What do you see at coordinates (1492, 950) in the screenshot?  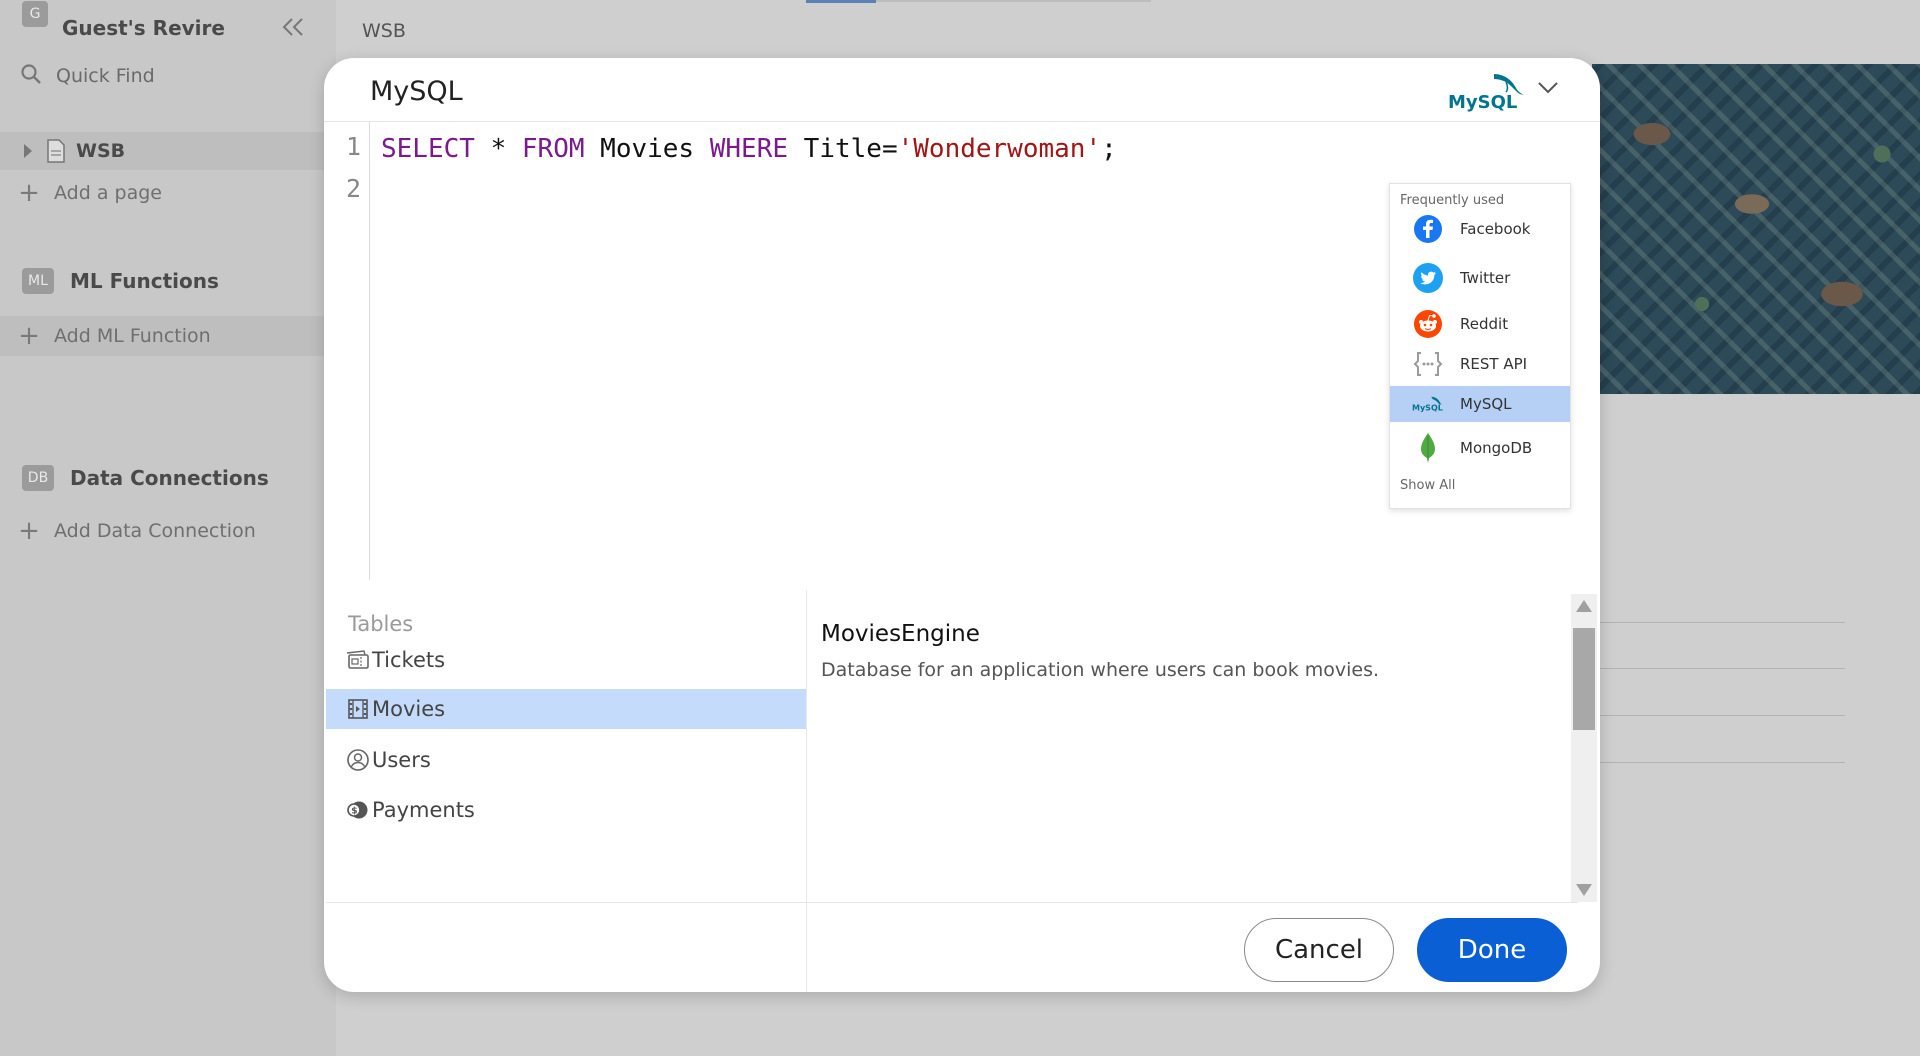 I see `done-button: Done` at bounding box center [1492, 950].